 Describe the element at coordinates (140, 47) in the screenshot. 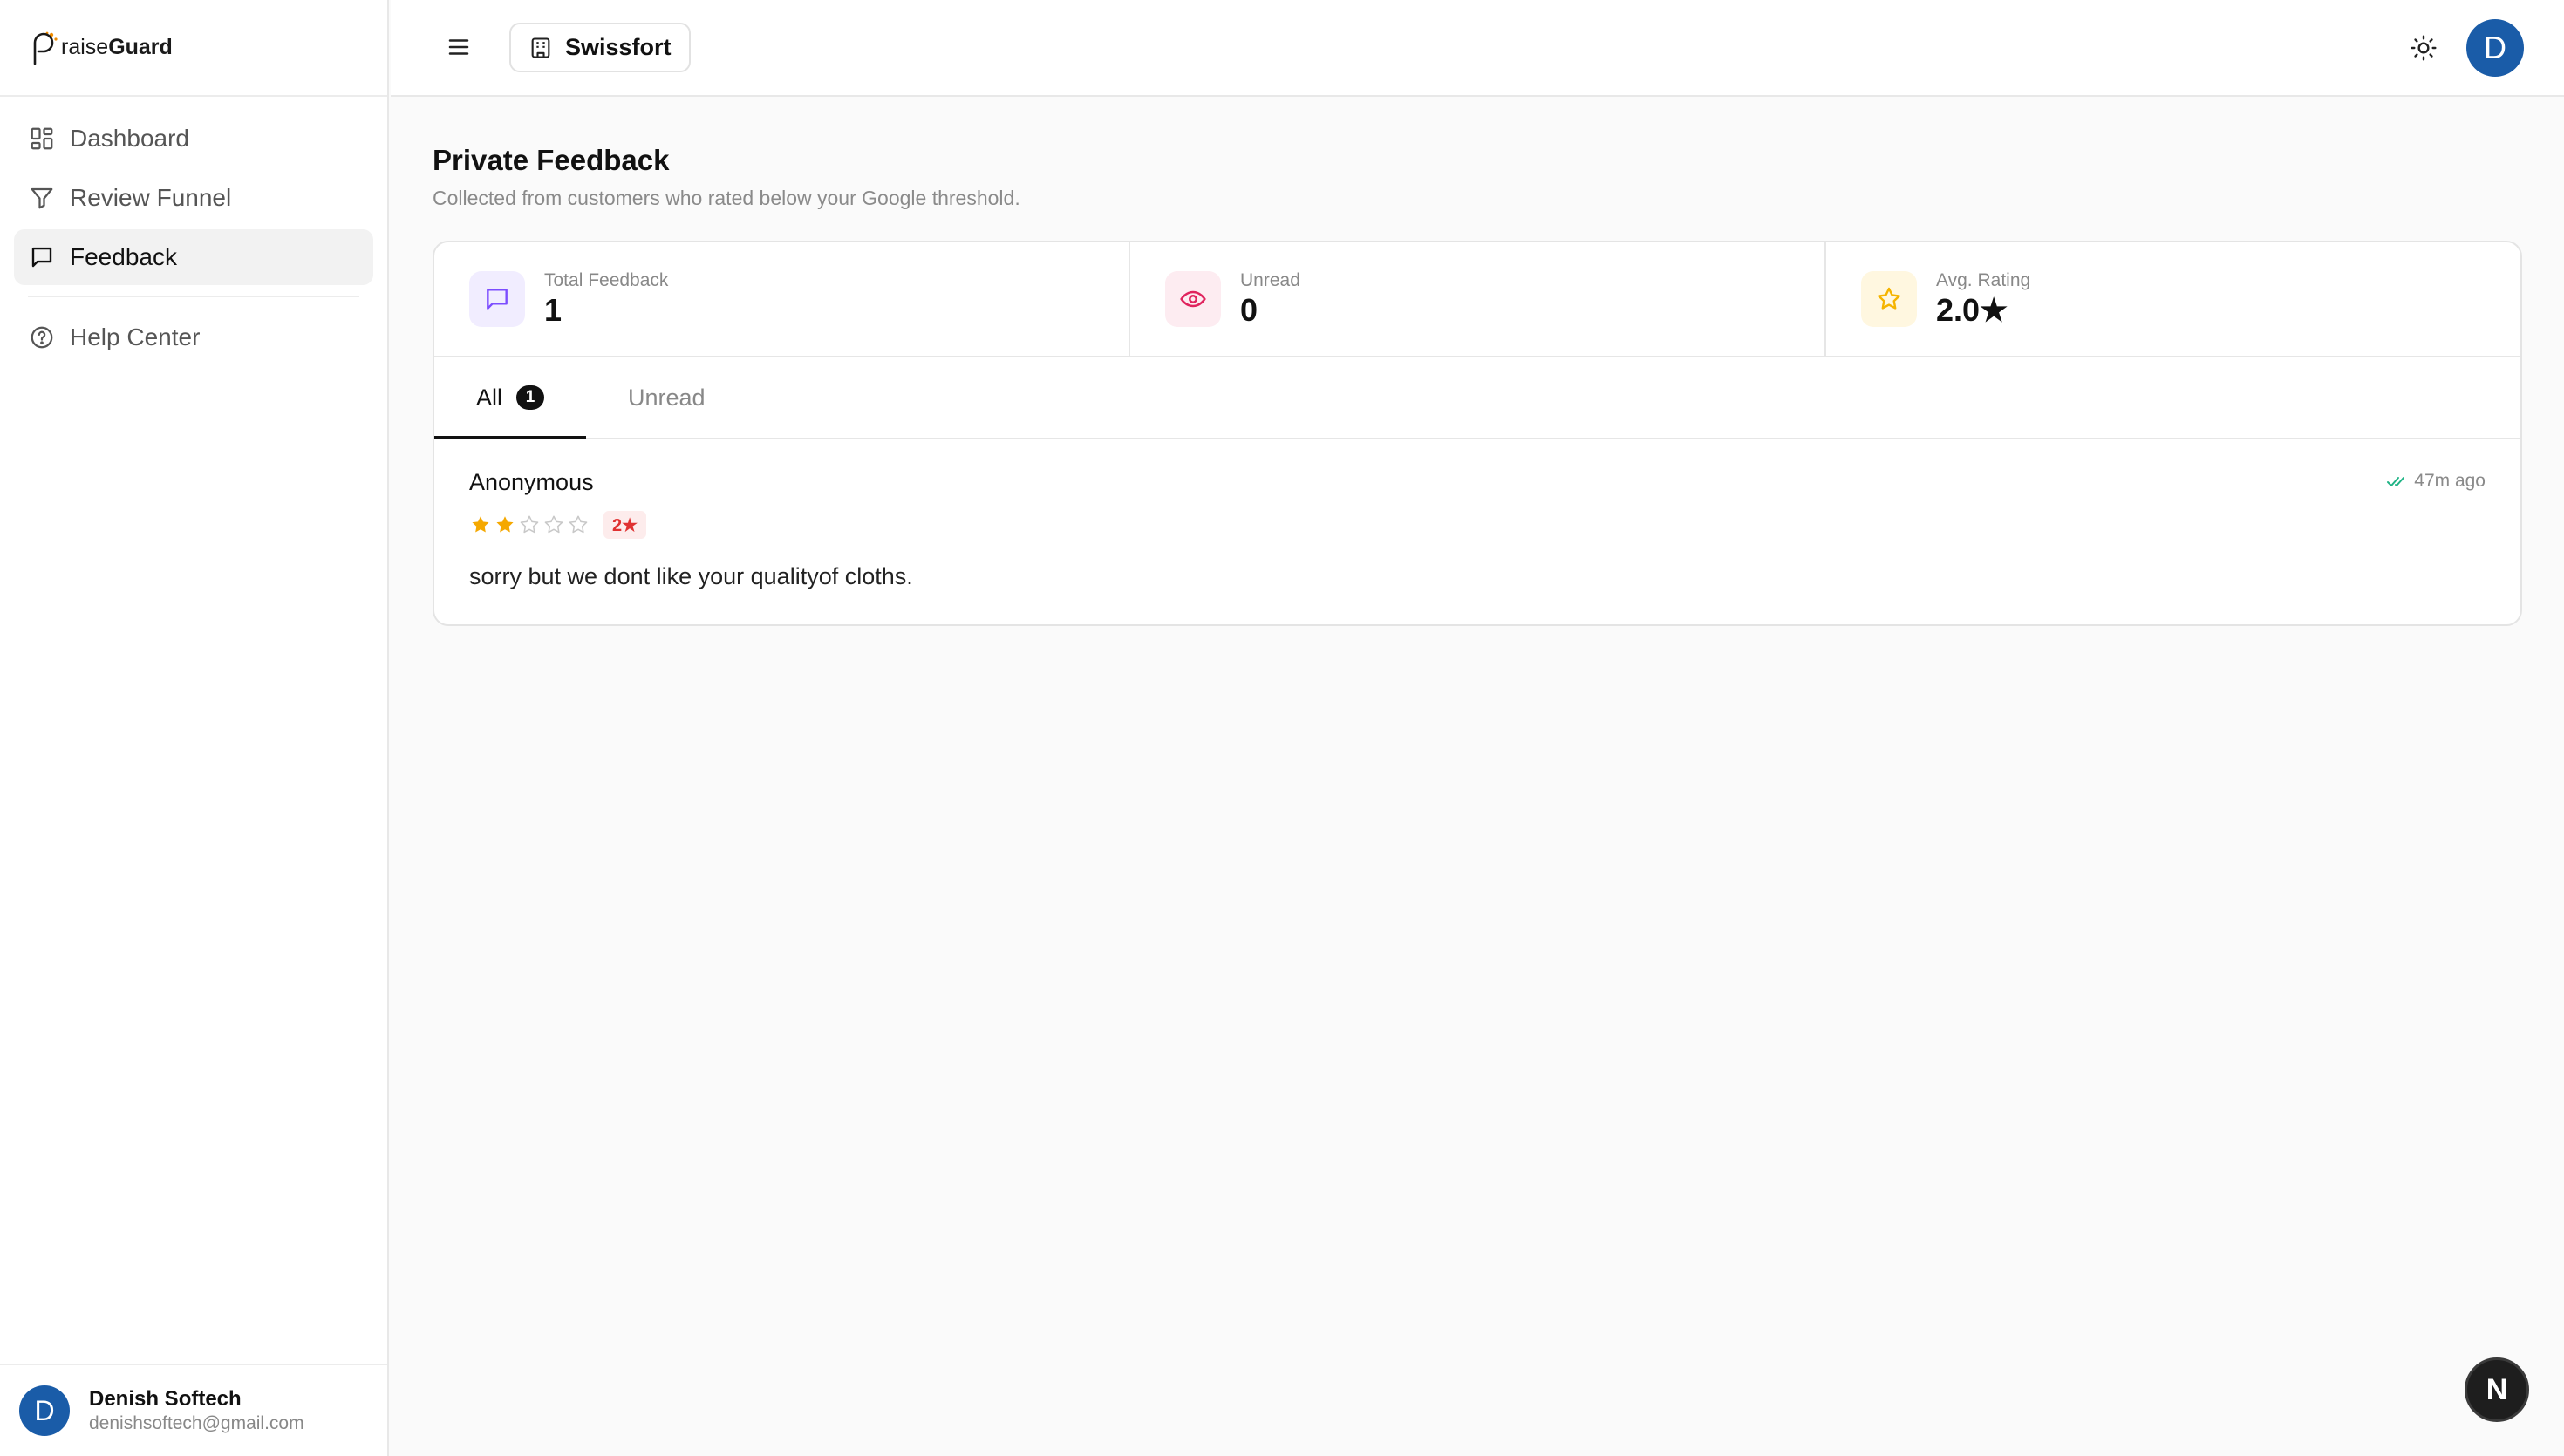

I see `brand-suffix: Guard` at that location.